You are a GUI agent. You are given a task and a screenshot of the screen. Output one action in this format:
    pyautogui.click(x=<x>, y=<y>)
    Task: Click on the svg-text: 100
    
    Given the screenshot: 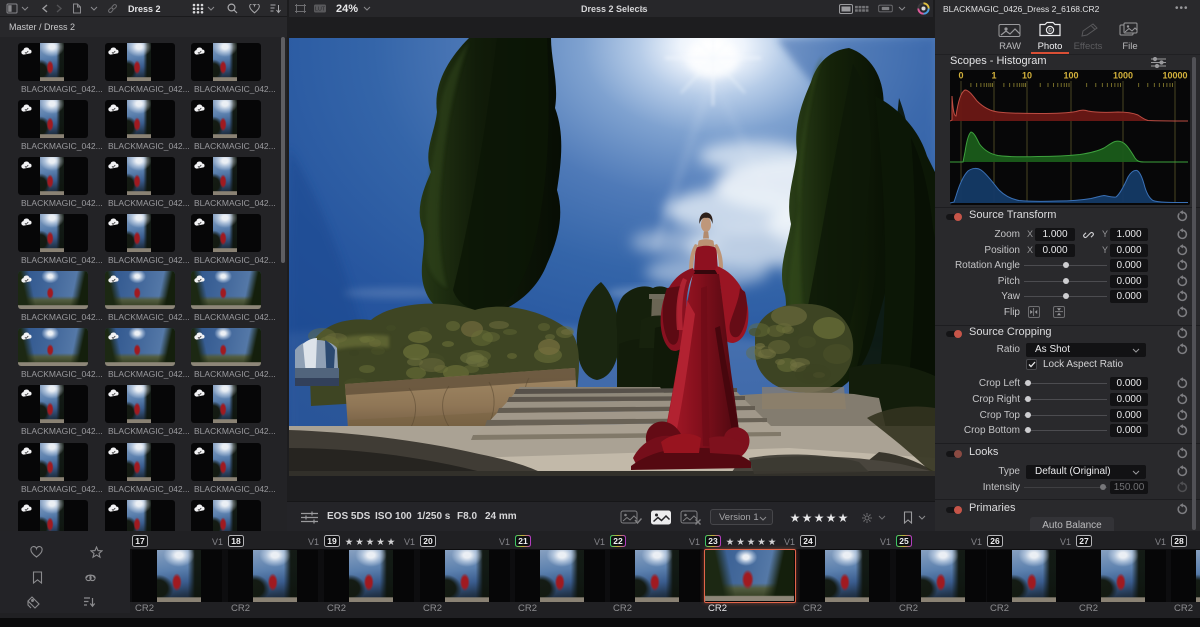 What is the action you would take?
    pyautogui.click(x=1070, y=76)
    